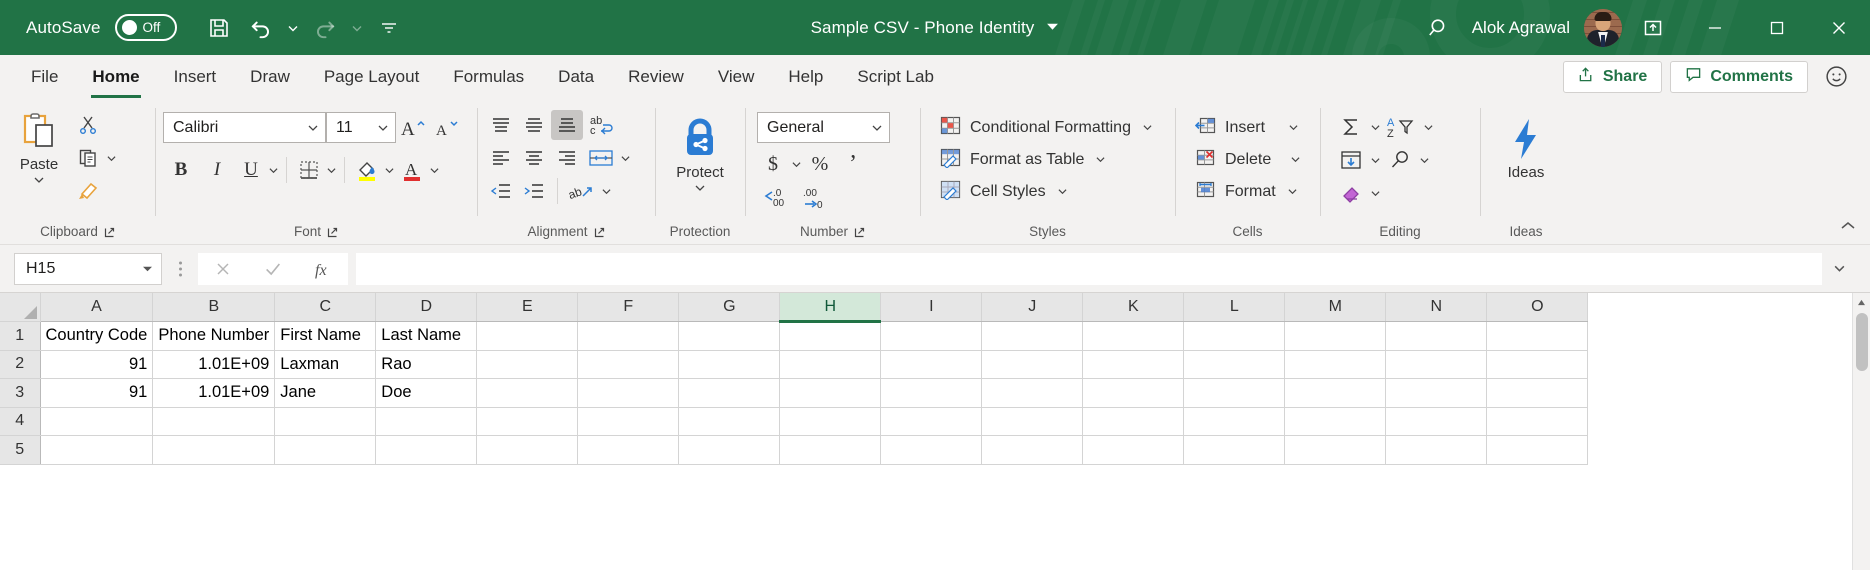 The height and width of the screenshot is (570, 1870). I want to click on tab-insert: Insert, so click(195, 76).